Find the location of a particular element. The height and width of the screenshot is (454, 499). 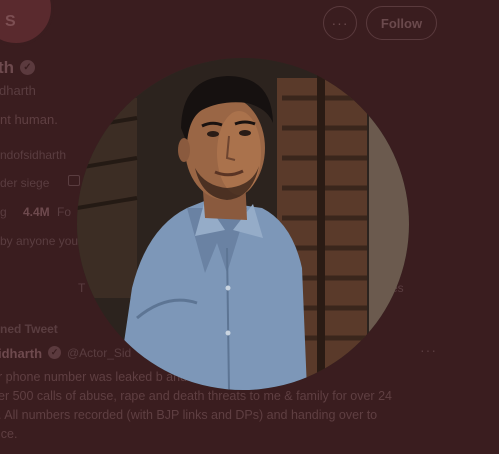

followers-label: Fo is located at coordinates (64, 212).